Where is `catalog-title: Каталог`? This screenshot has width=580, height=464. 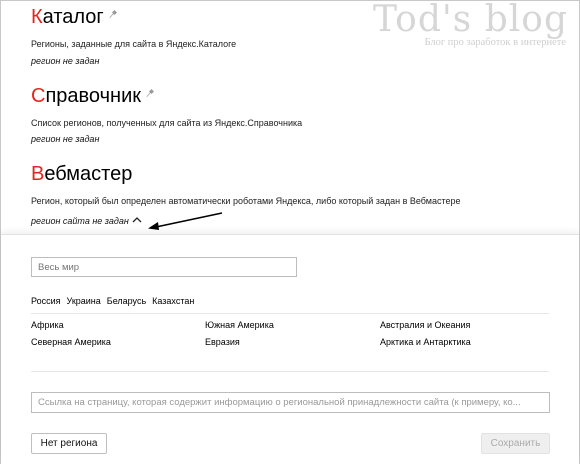 catalog-title: Каталог is located at coordinates (74, 17).